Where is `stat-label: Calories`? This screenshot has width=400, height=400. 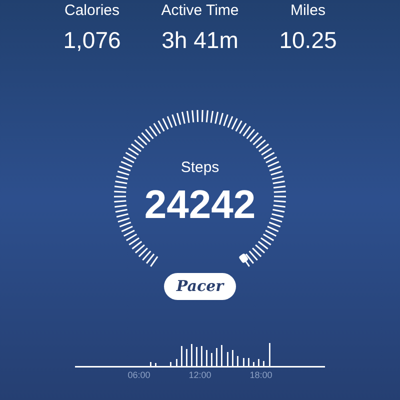 stat-label: Calories is located at coordinates (92, 11).